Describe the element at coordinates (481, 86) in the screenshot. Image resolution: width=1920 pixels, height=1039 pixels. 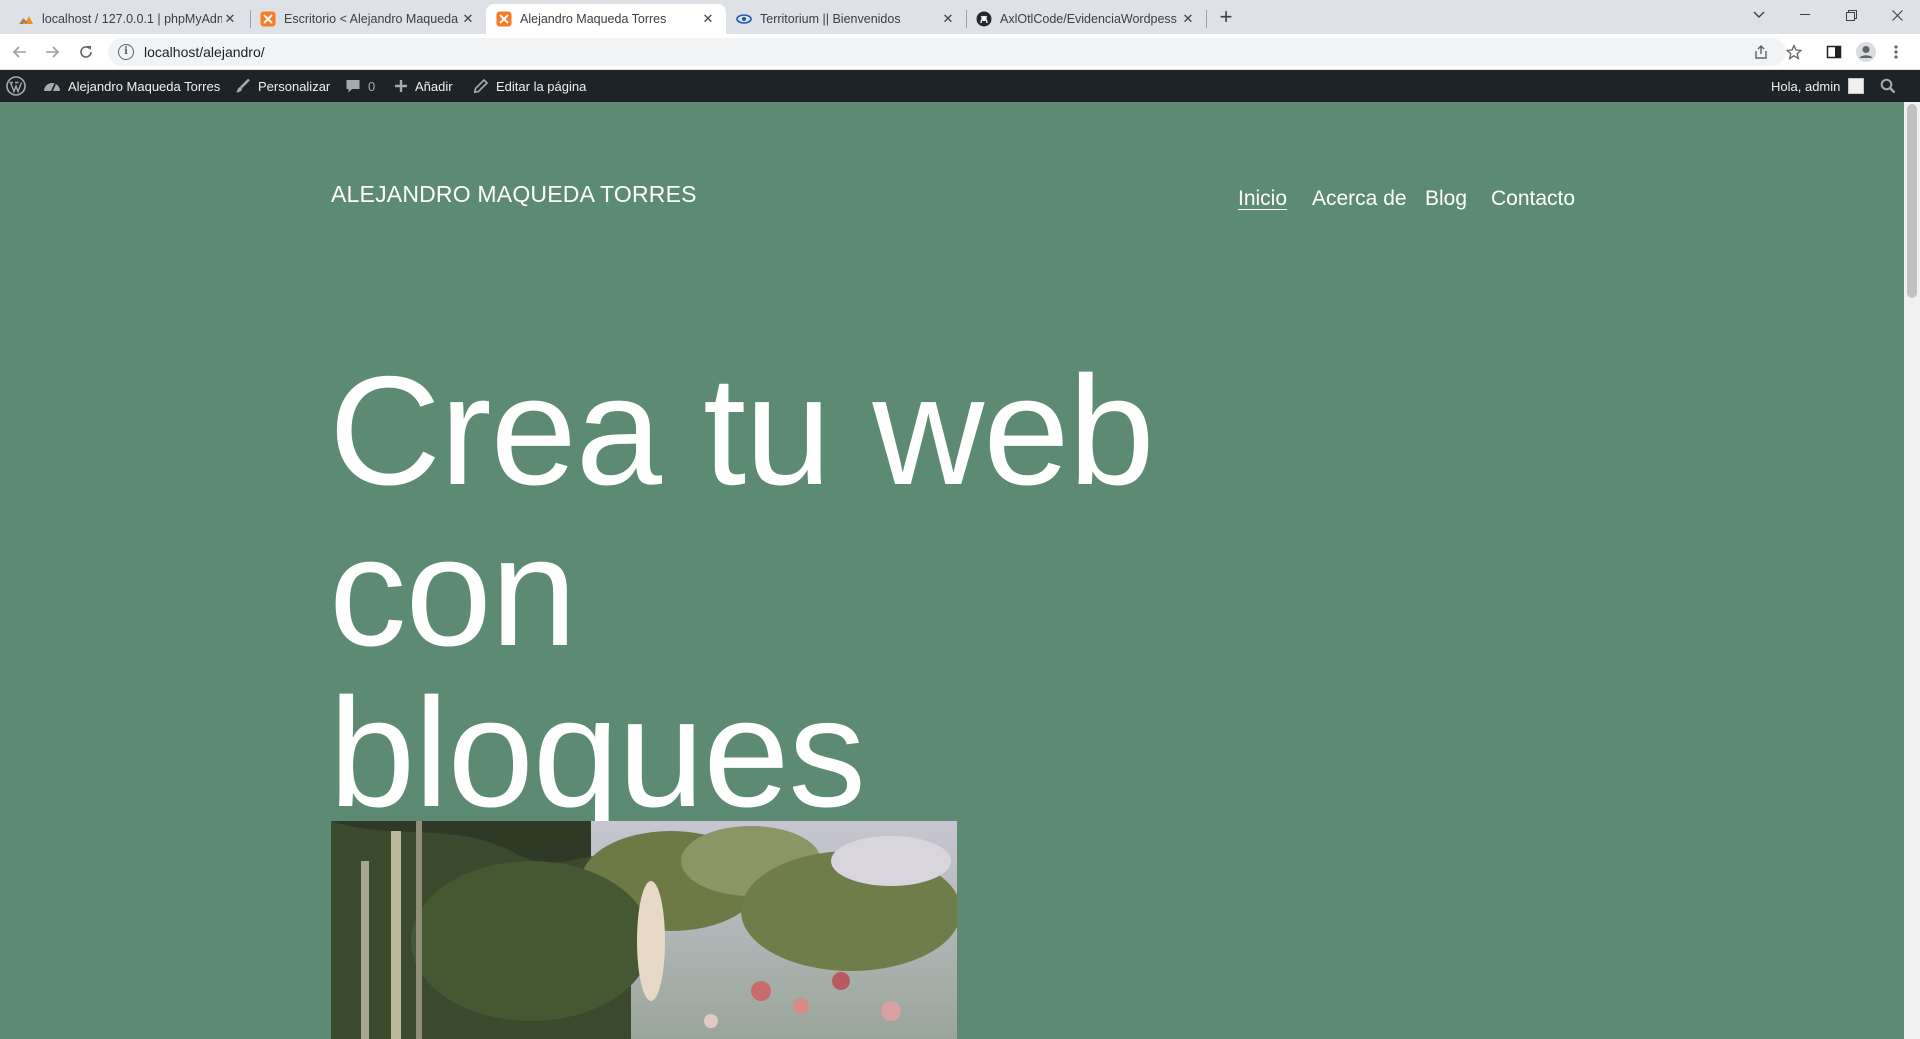
I see `pencil-icon` at that location.